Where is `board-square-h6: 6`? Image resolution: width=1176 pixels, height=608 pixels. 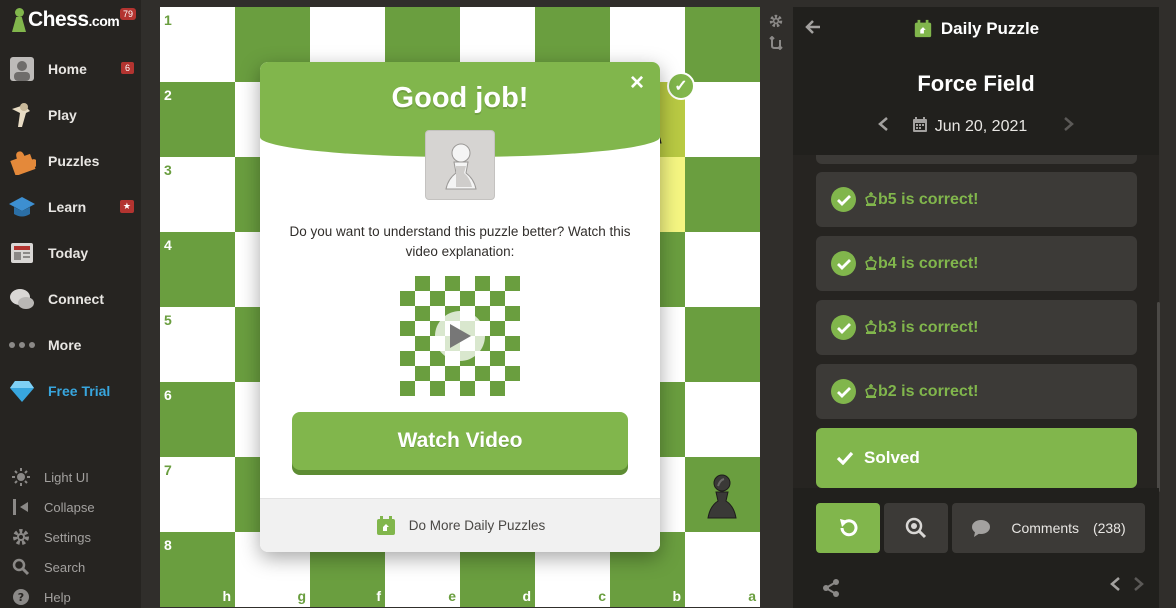 board-square-h6: 6 is located at coordinates (197, 419).